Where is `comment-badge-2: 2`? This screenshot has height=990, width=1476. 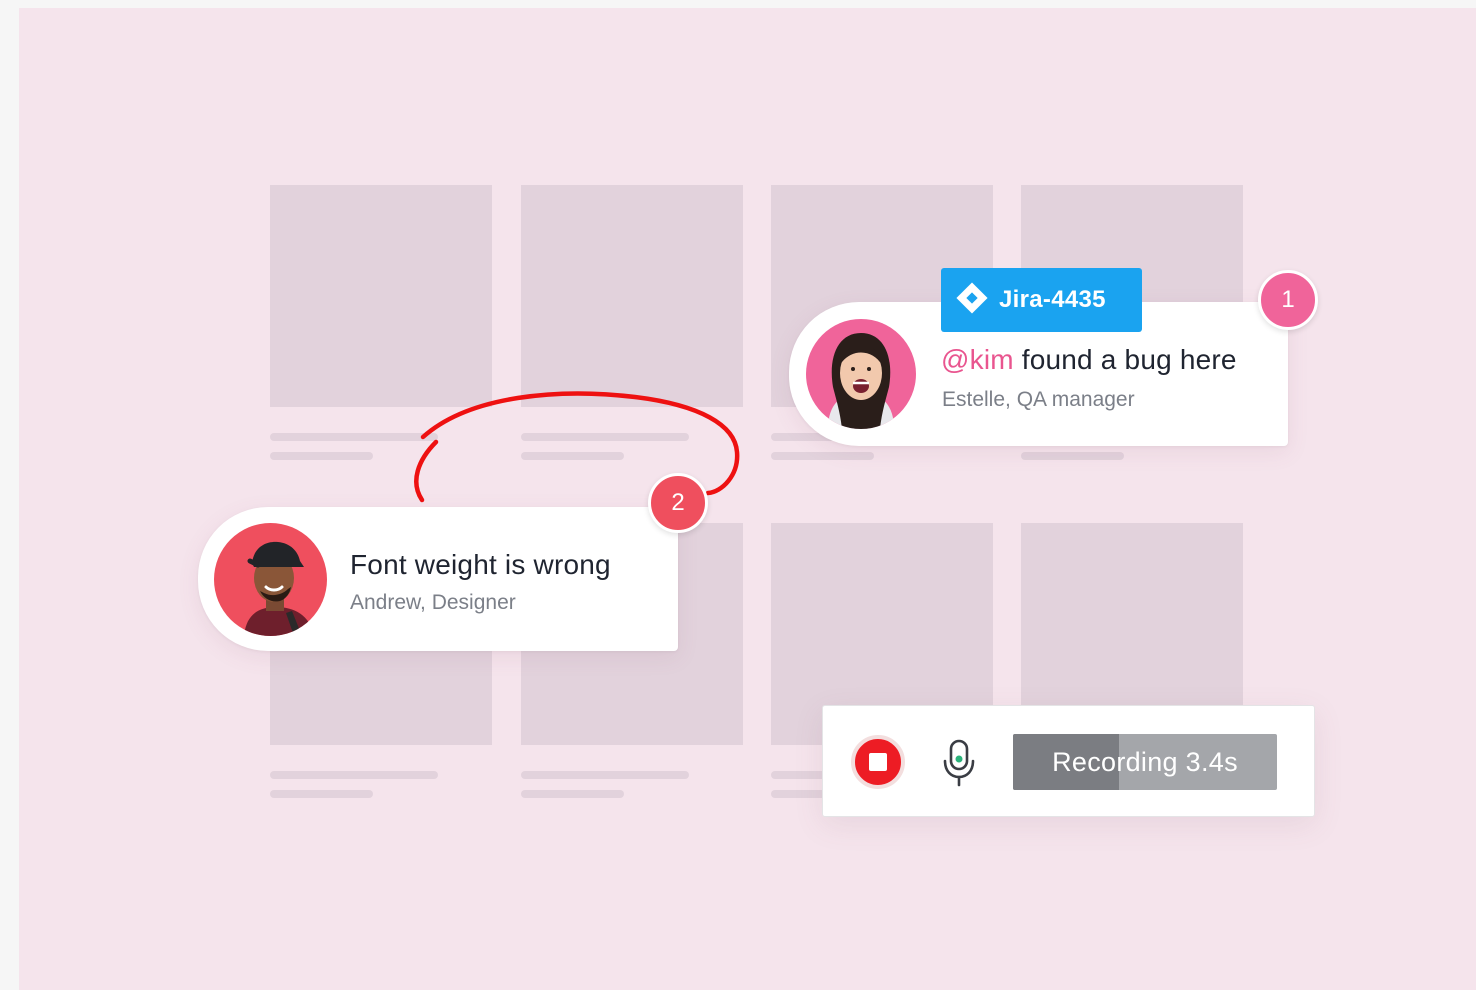 comment-badge-2: 2 is located at coordinates (678, 503).